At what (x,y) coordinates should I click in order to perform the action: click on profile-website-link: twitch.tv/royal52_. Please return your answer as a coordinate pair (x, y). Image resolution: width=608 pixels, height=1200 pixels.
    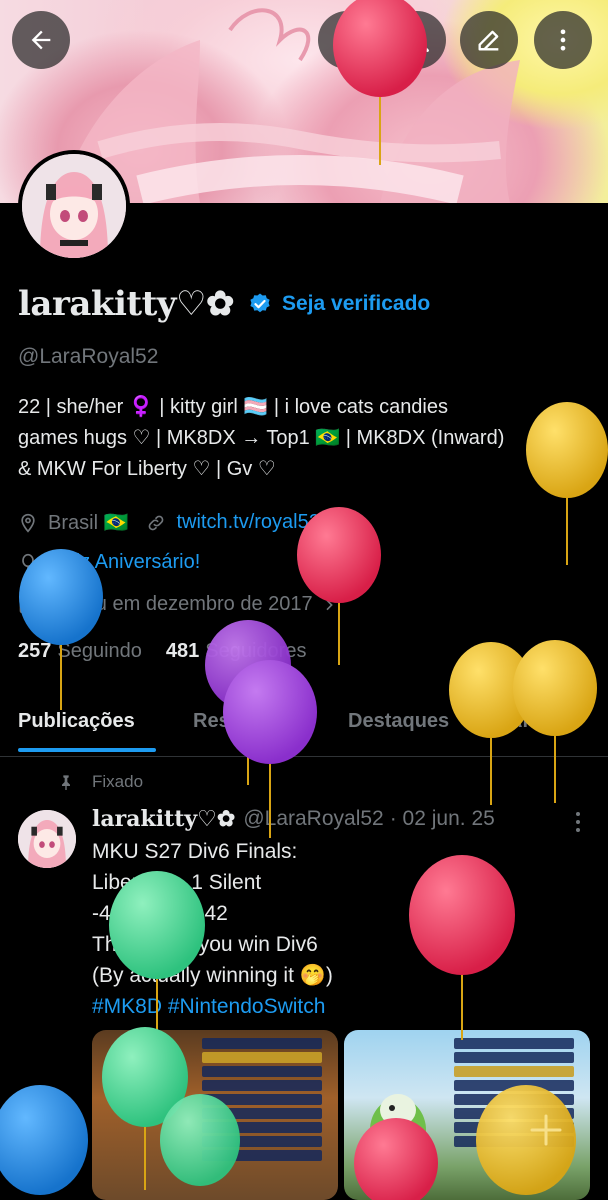
    Looking at the image, I should click on (253, 522).